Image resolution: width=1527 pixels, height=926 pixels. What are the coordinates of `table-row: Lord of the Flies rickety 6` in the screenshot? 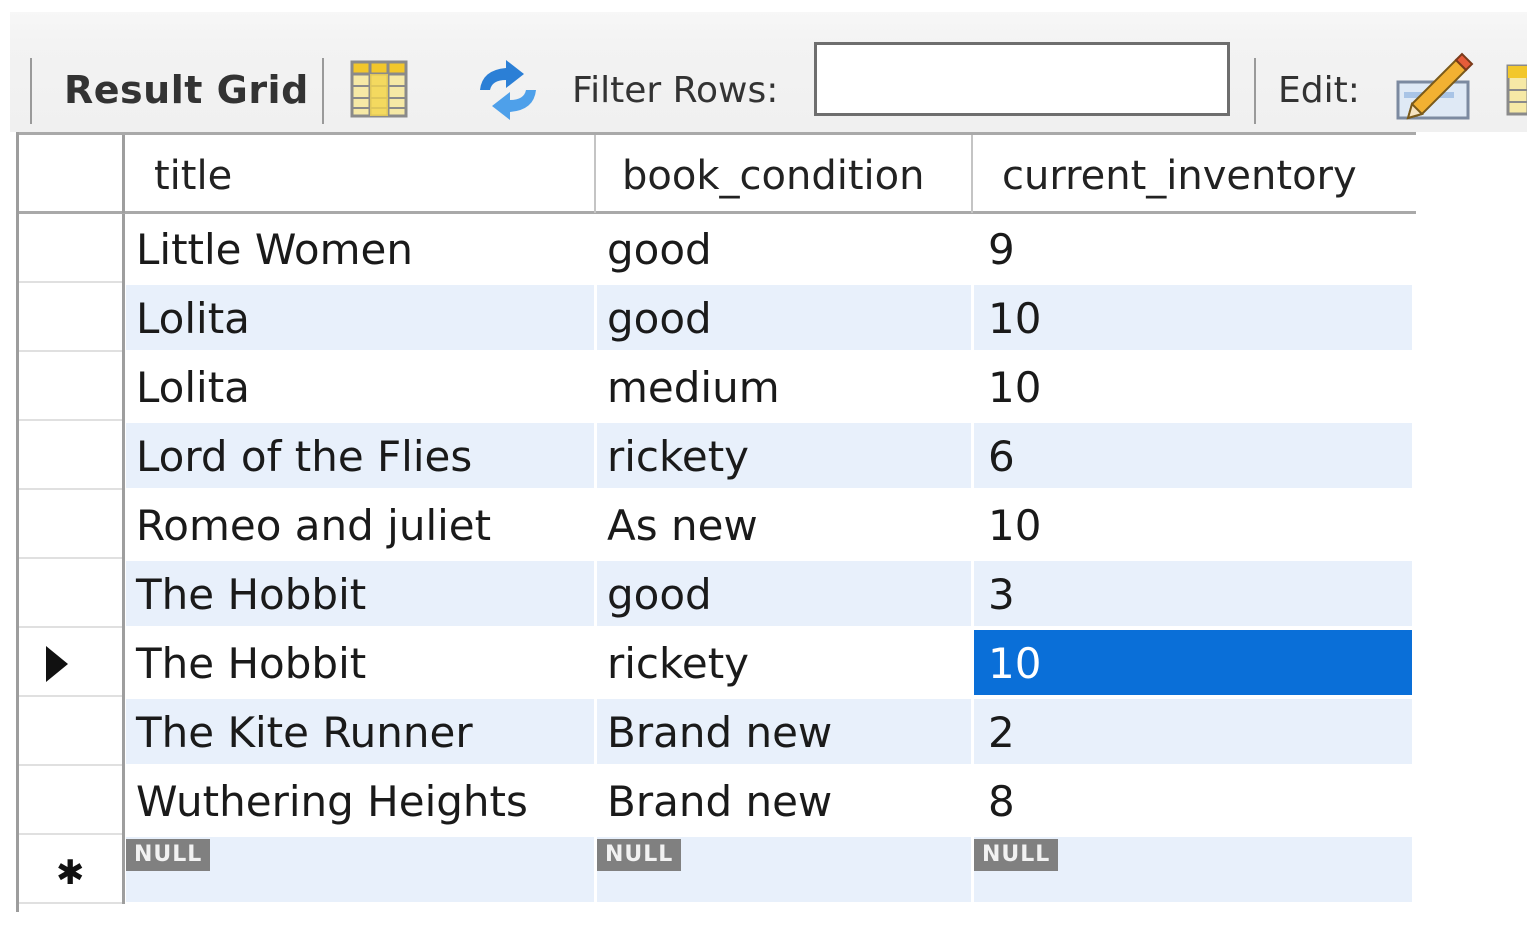 It's located at (716, 455).